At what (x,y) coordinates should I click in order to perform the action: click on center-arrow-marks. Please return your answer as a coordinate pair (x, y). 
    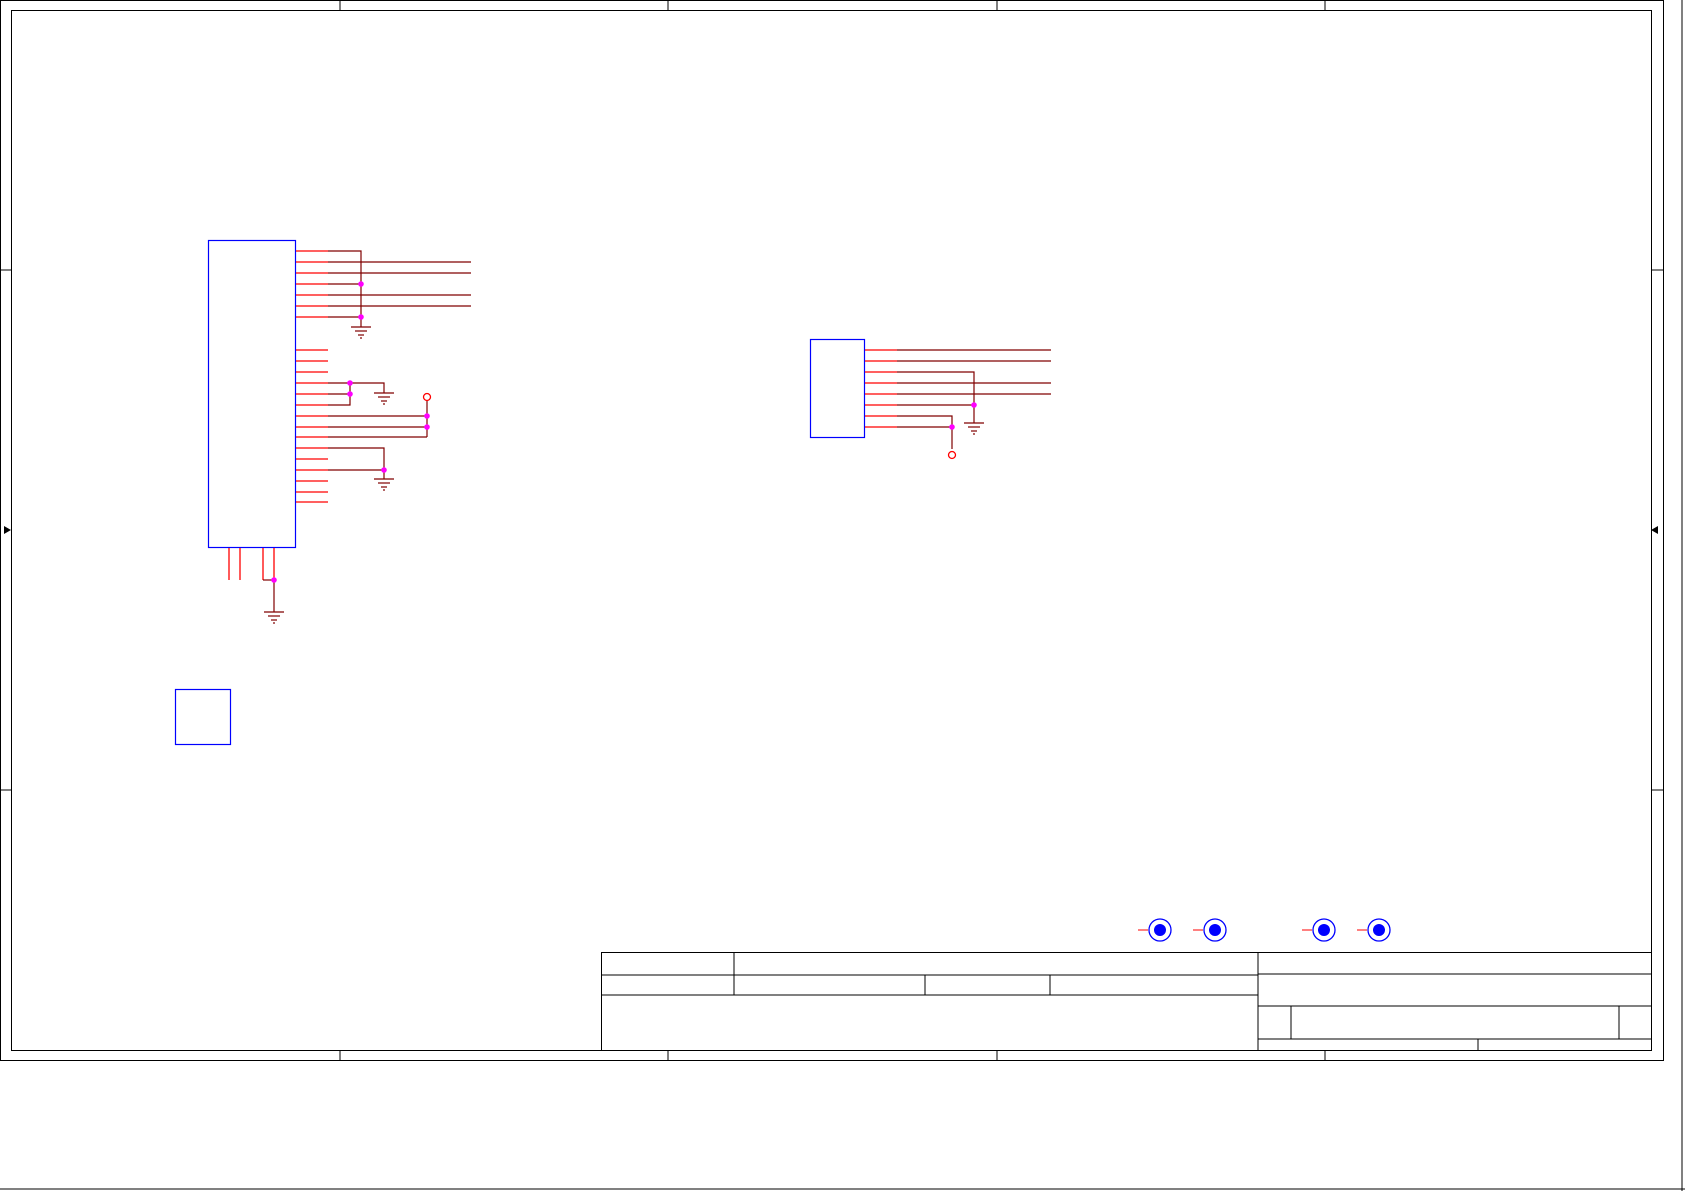
    Looking at the image, I should click on (831, 530).